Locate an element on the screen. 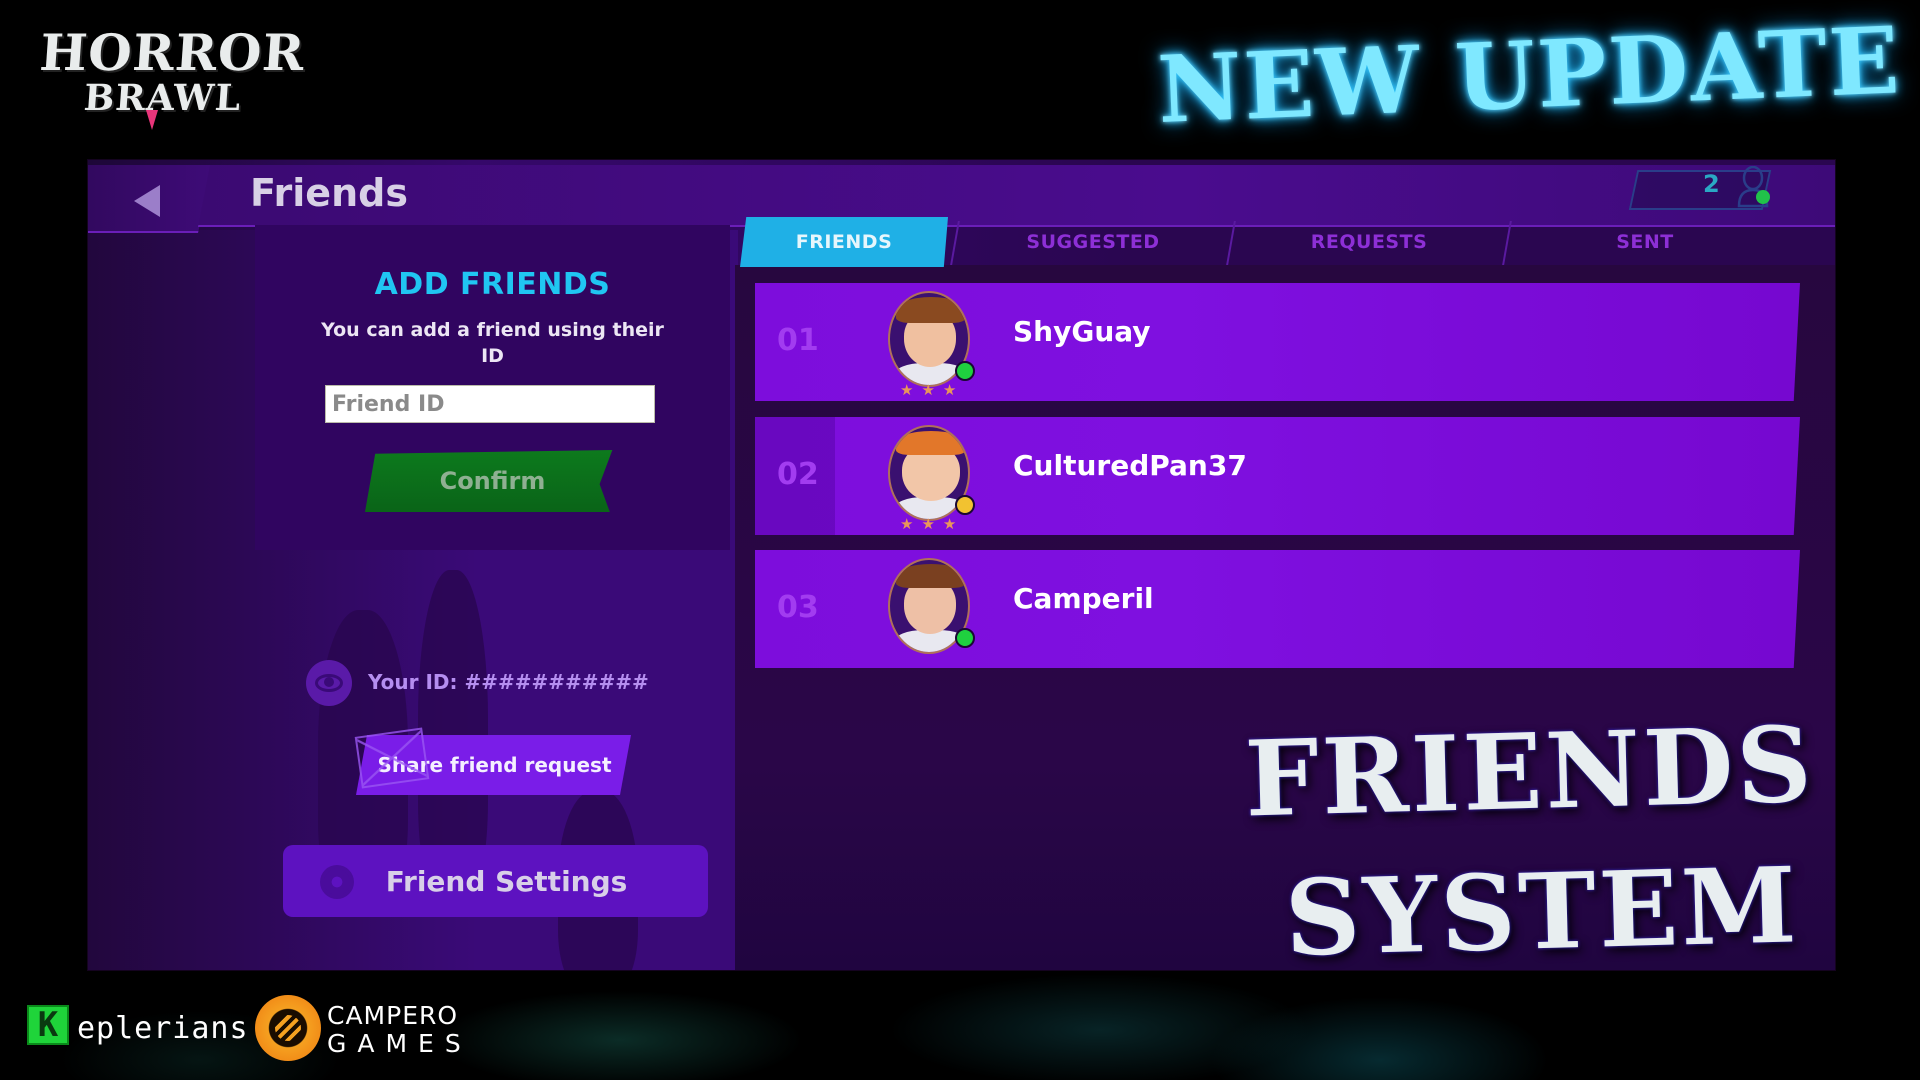 Image resolution: width=1920 pixels, height=1080 pixels. friend-row: 01 ★★★ ShyGuay is located at coordinates (1277, 342).